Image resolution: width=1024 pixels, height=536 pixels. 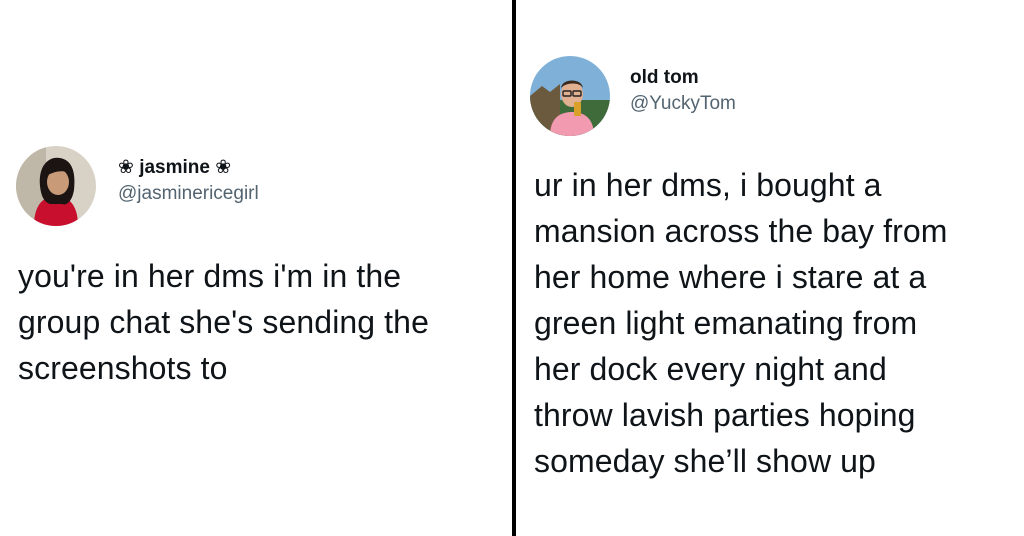 I want to click on handle: @YuckyTom, so click(x=683, y=104).